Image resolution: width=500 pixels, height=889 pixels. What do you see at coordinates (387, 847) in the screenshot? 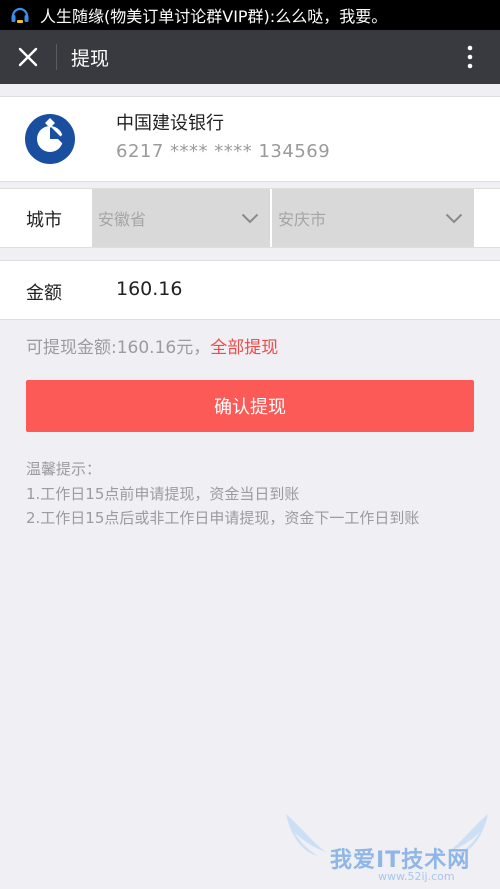
I see `site-watermark: 我爱IT技术网 www.52ij.com` at bounding box center [387, 847].